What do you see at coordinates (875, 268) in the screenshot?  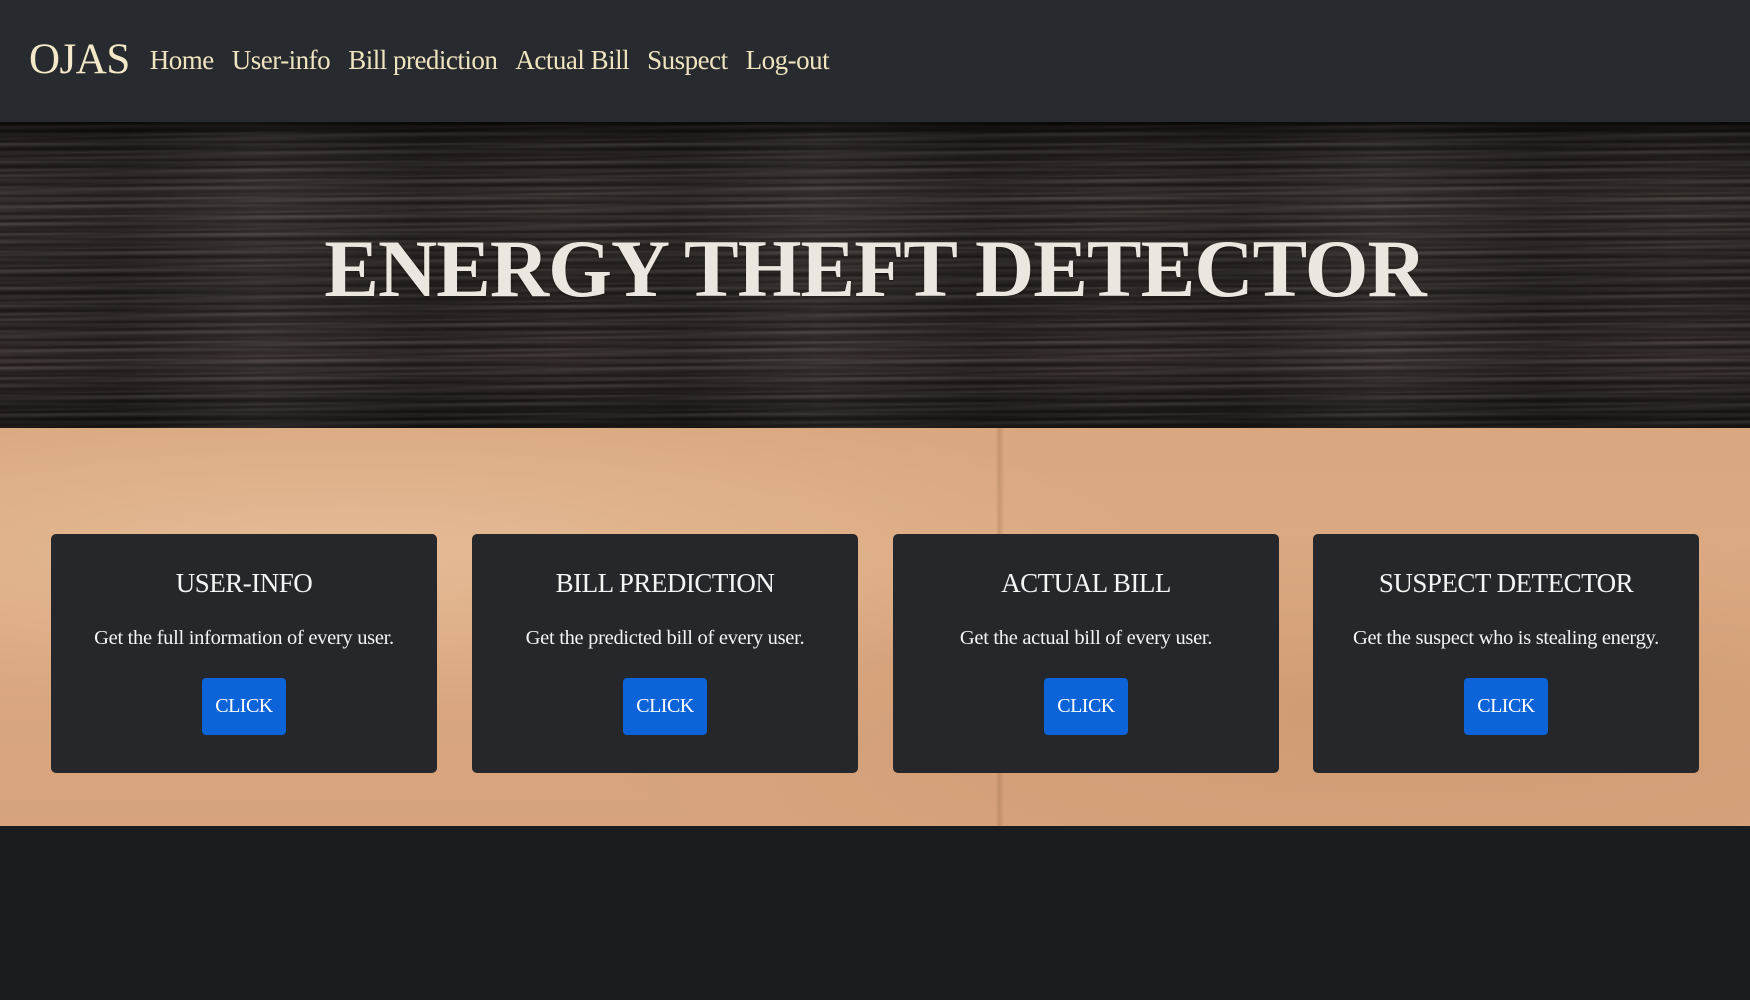 I see `page-title: ENERGY THEFT DETECTOR` at bounding box center [875, 268].